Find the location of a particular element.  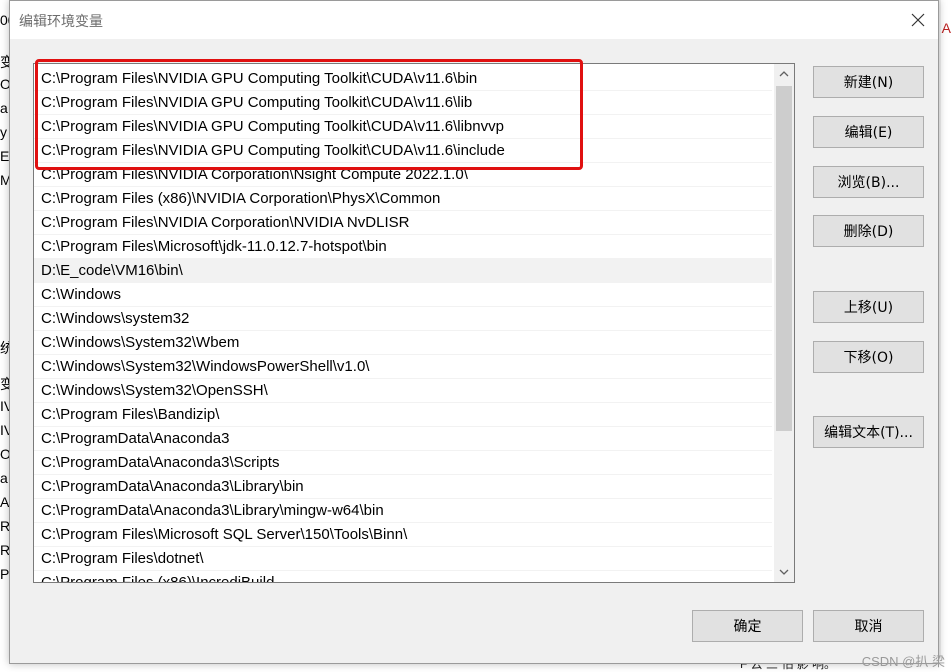

chevron-down-icon is located at coordinates (784, 572).